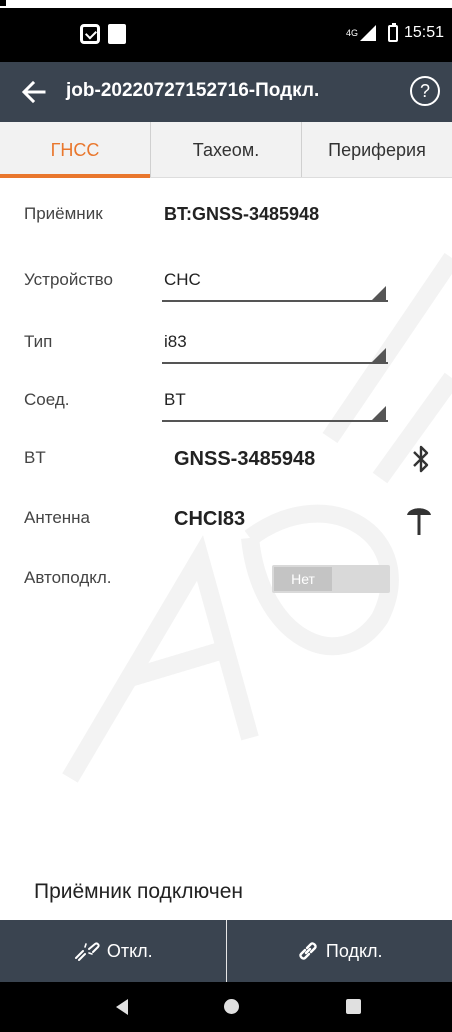 Image resolution: width=452 pixels, height=1032 pixels. I want to click on battery-icon, so click(392, 32).